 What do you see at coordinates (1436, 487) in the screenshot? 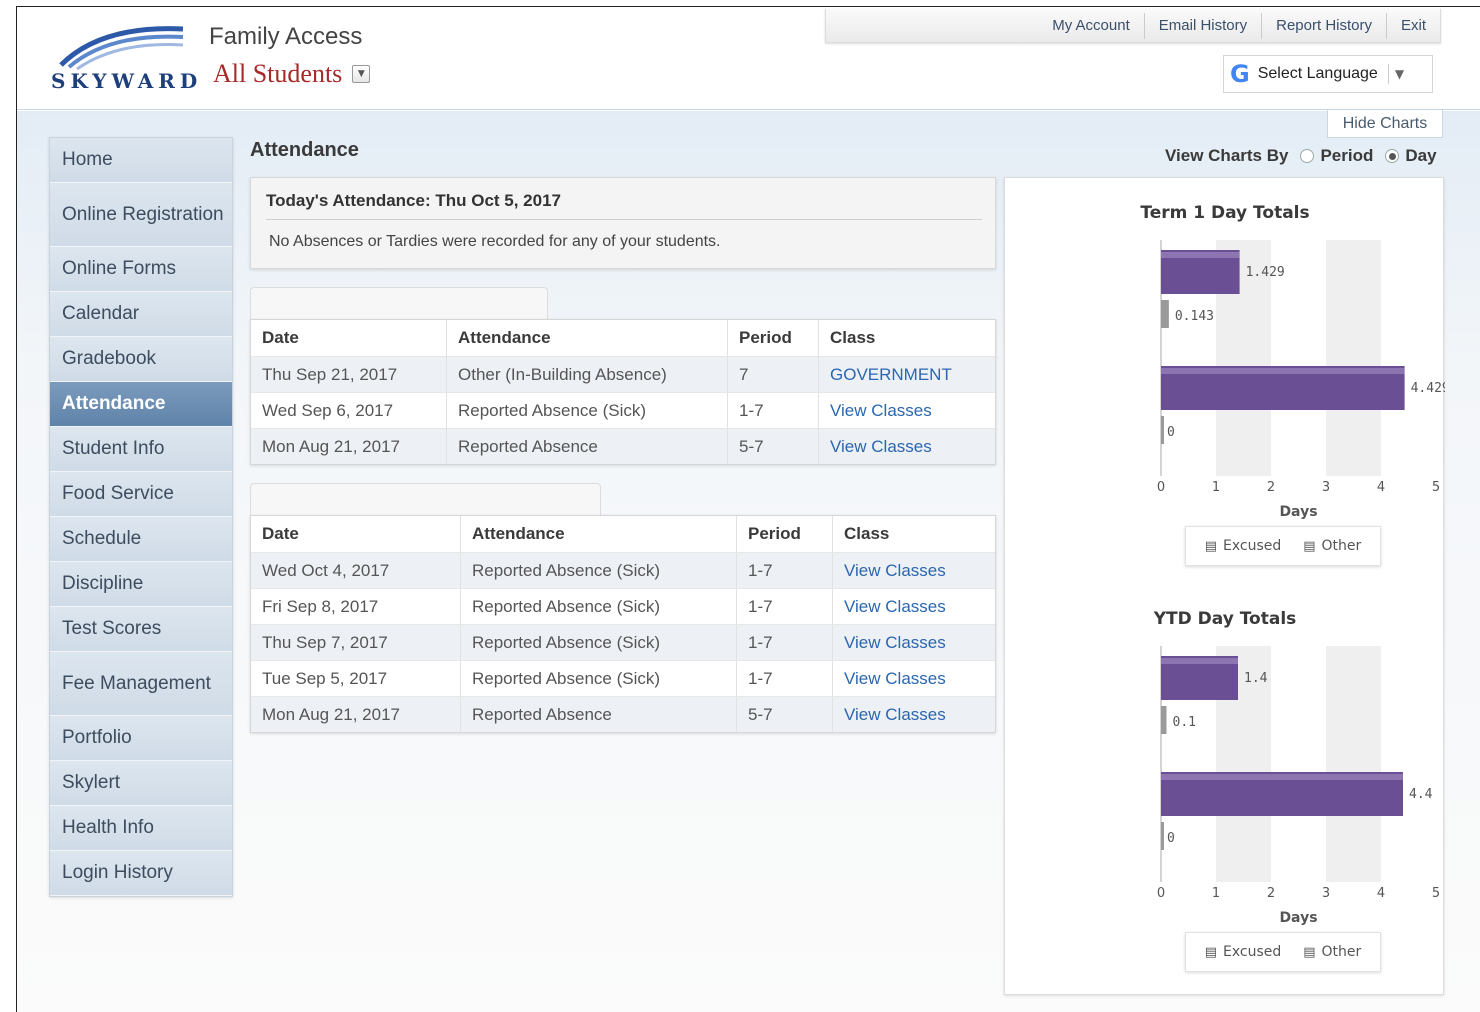
I see `tick-label: 5` at bounding box center [1436, 487].